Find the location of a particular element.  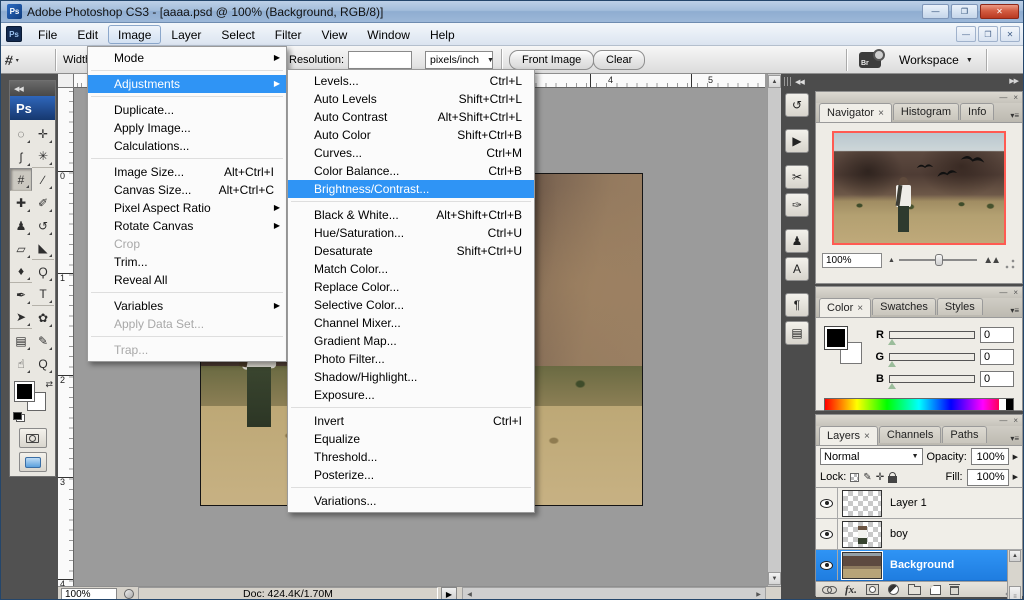

panel-minimize-icon: — is located at coordinates (1003, 292).